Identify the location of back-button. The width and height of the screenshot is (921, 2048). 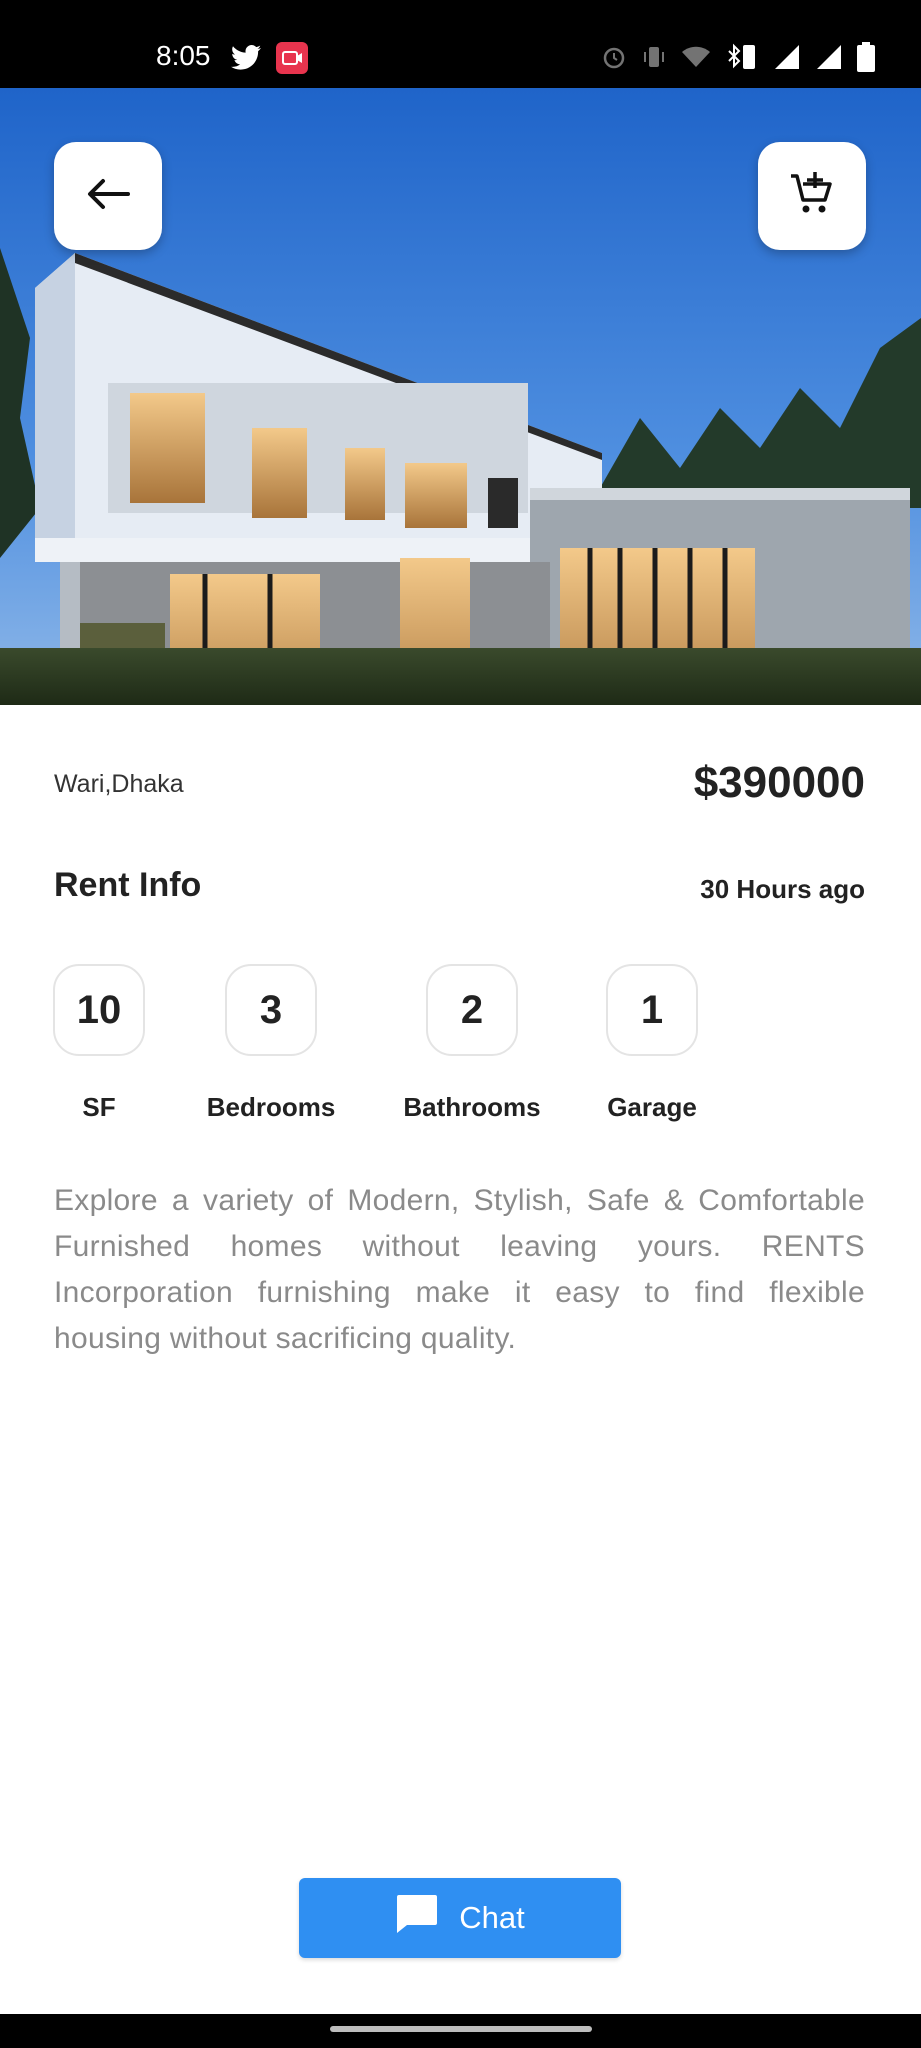
(108, 196).